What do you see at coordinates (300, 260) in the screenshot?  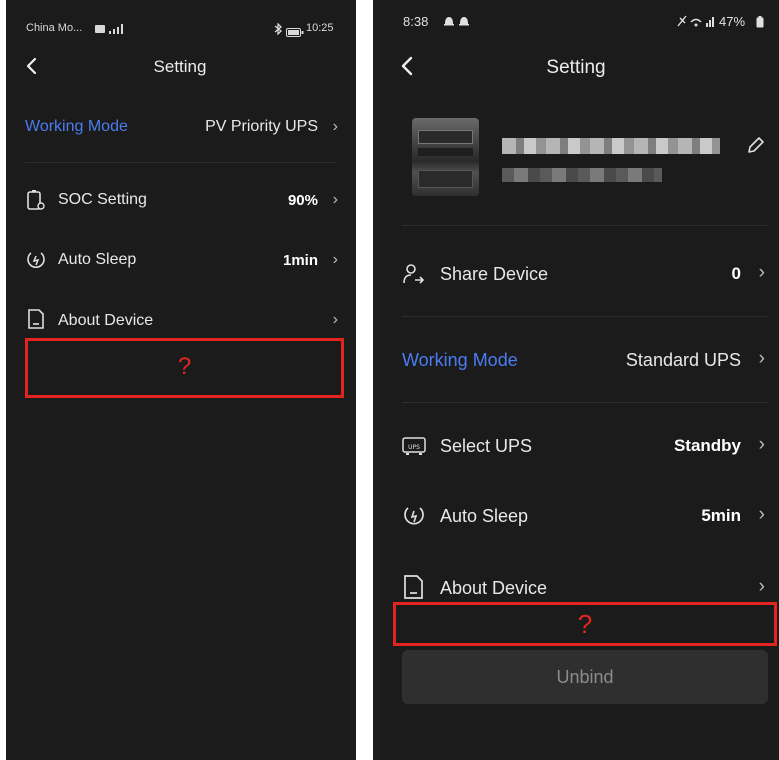 I see `auto-sleep-value: 1min` at bounding box center [300, 260].